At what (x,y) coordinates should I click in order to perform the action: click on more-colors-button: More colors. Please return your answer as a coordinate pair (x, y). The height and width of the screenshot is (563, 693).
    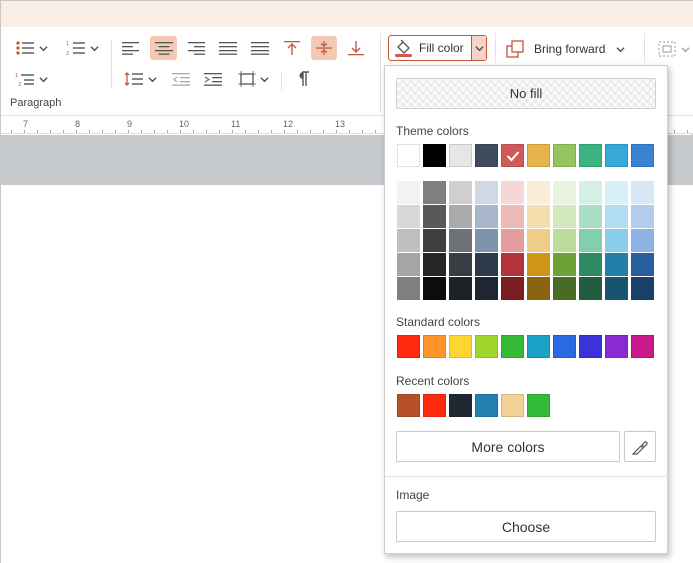
    Looking at the image, I should click on (508, 446).